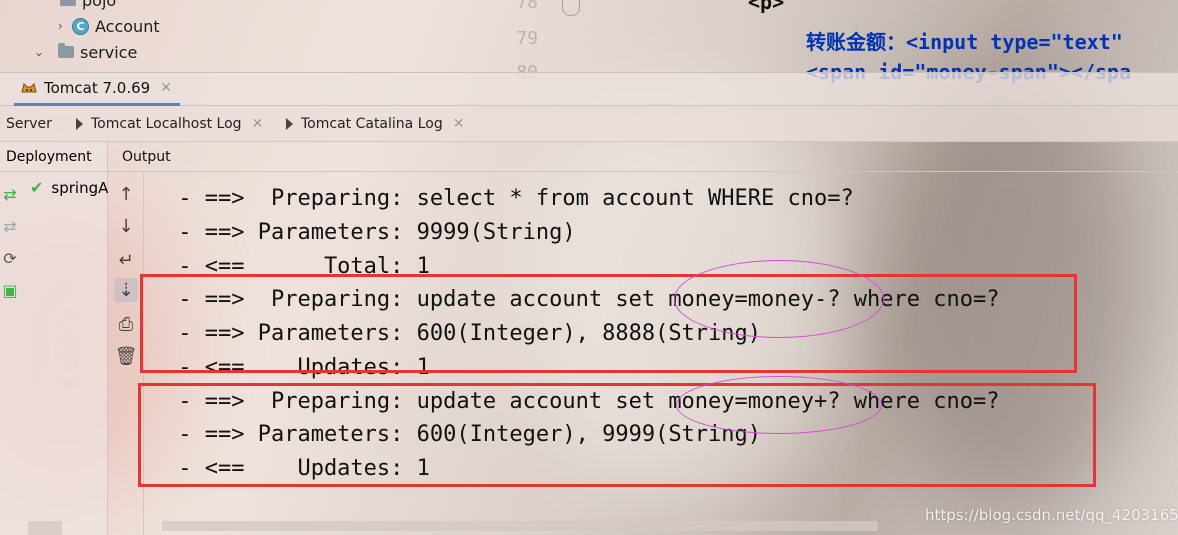 This screenshot has width=1178, height=535. I want to click on tab-server: Server, so click(29, 124).